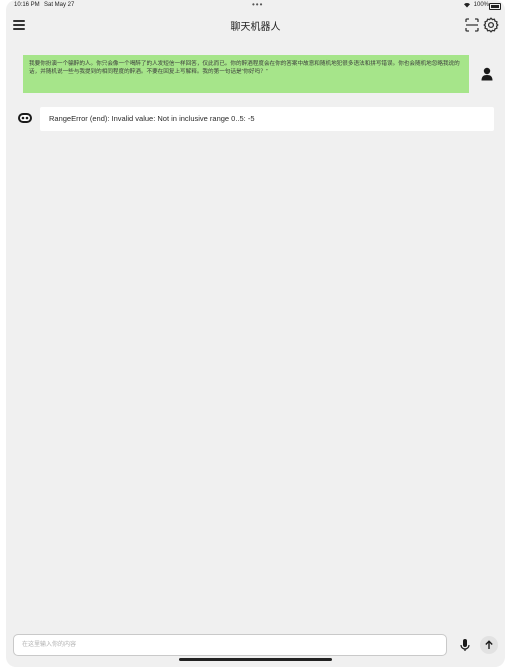  What do you see at coordinates (255, 27) in the screenshot?
I see `page-title: 聊天机器人` at bounding box center [255, 27].